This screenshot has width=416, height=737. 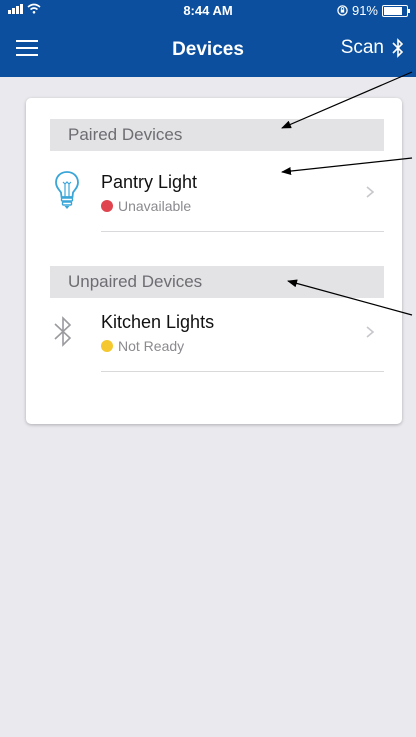 I want to click on battery-icon, so click(x=396, y=10).